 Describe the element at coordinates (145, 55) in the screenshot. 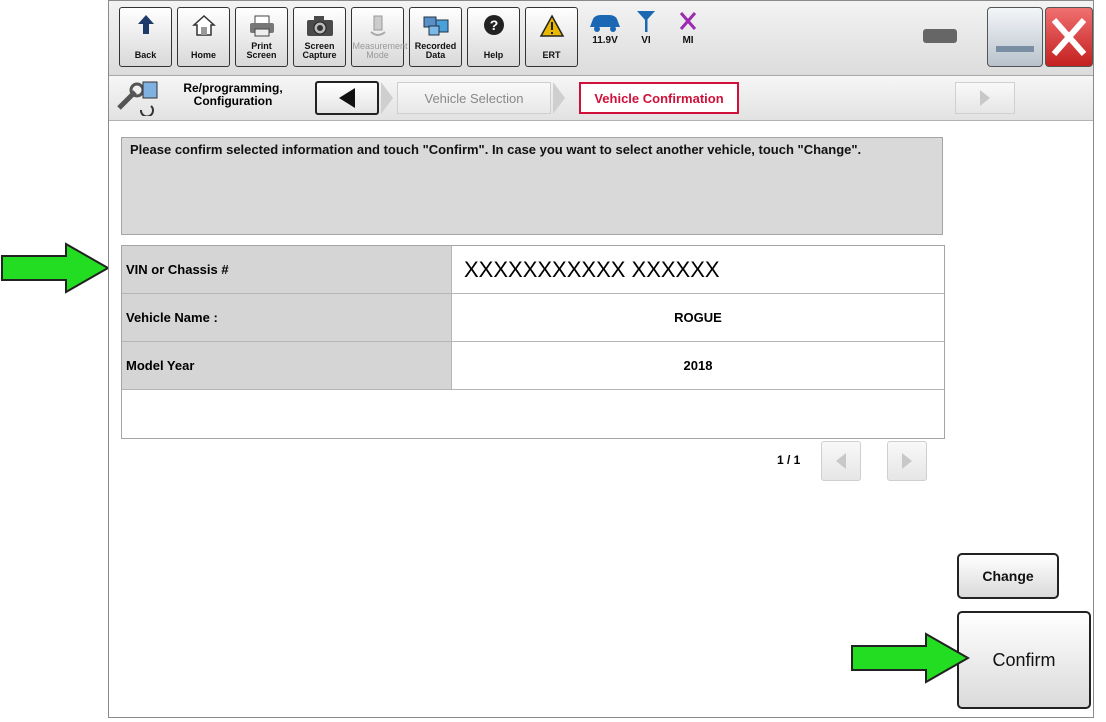

I see `back-label: Back` at that location.